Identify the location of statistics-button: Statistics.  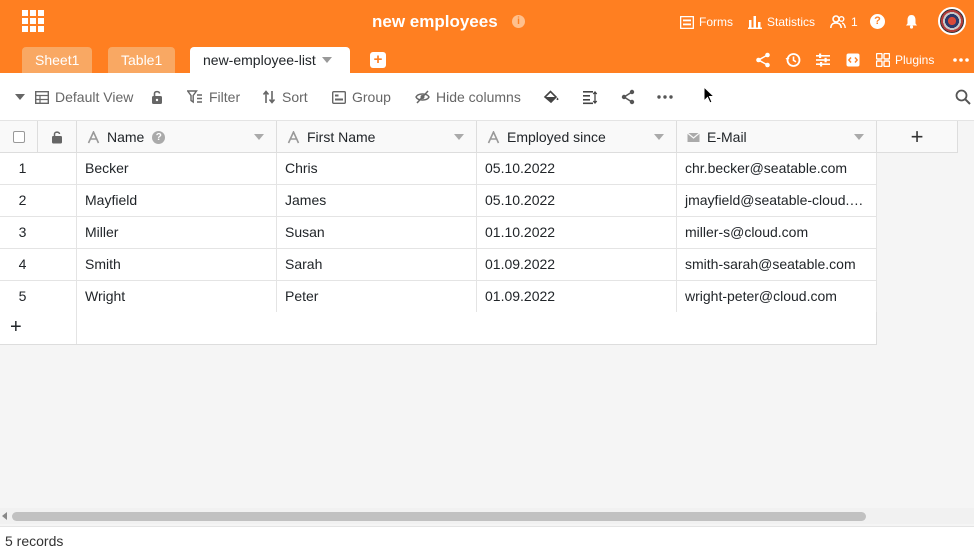
(781, 22).